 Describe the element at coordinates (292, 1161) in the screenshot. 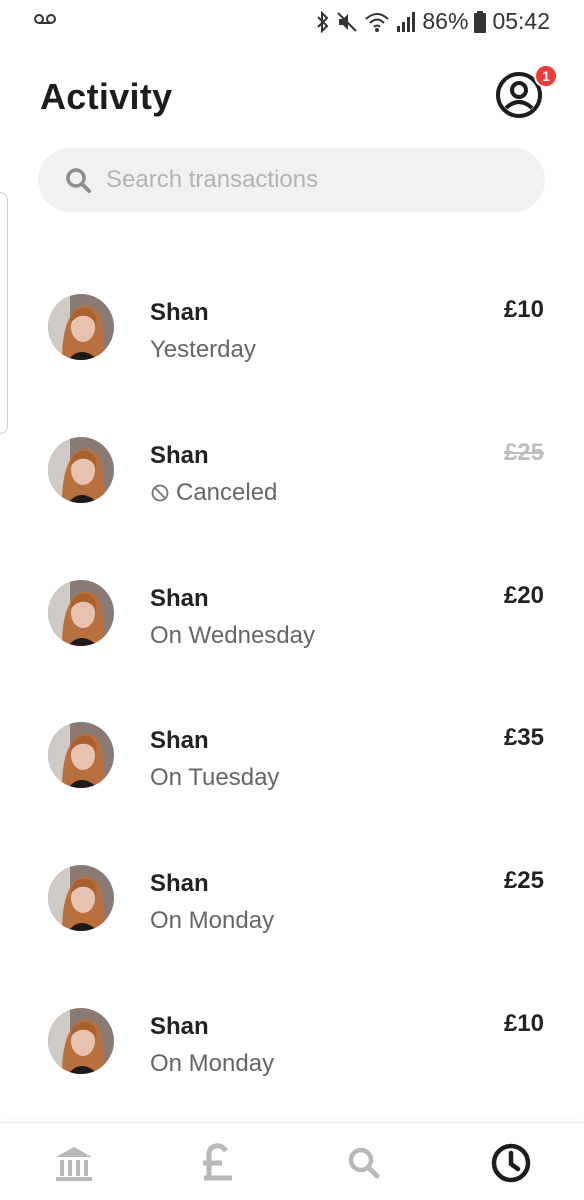

I see `bottom-nav` at that location.